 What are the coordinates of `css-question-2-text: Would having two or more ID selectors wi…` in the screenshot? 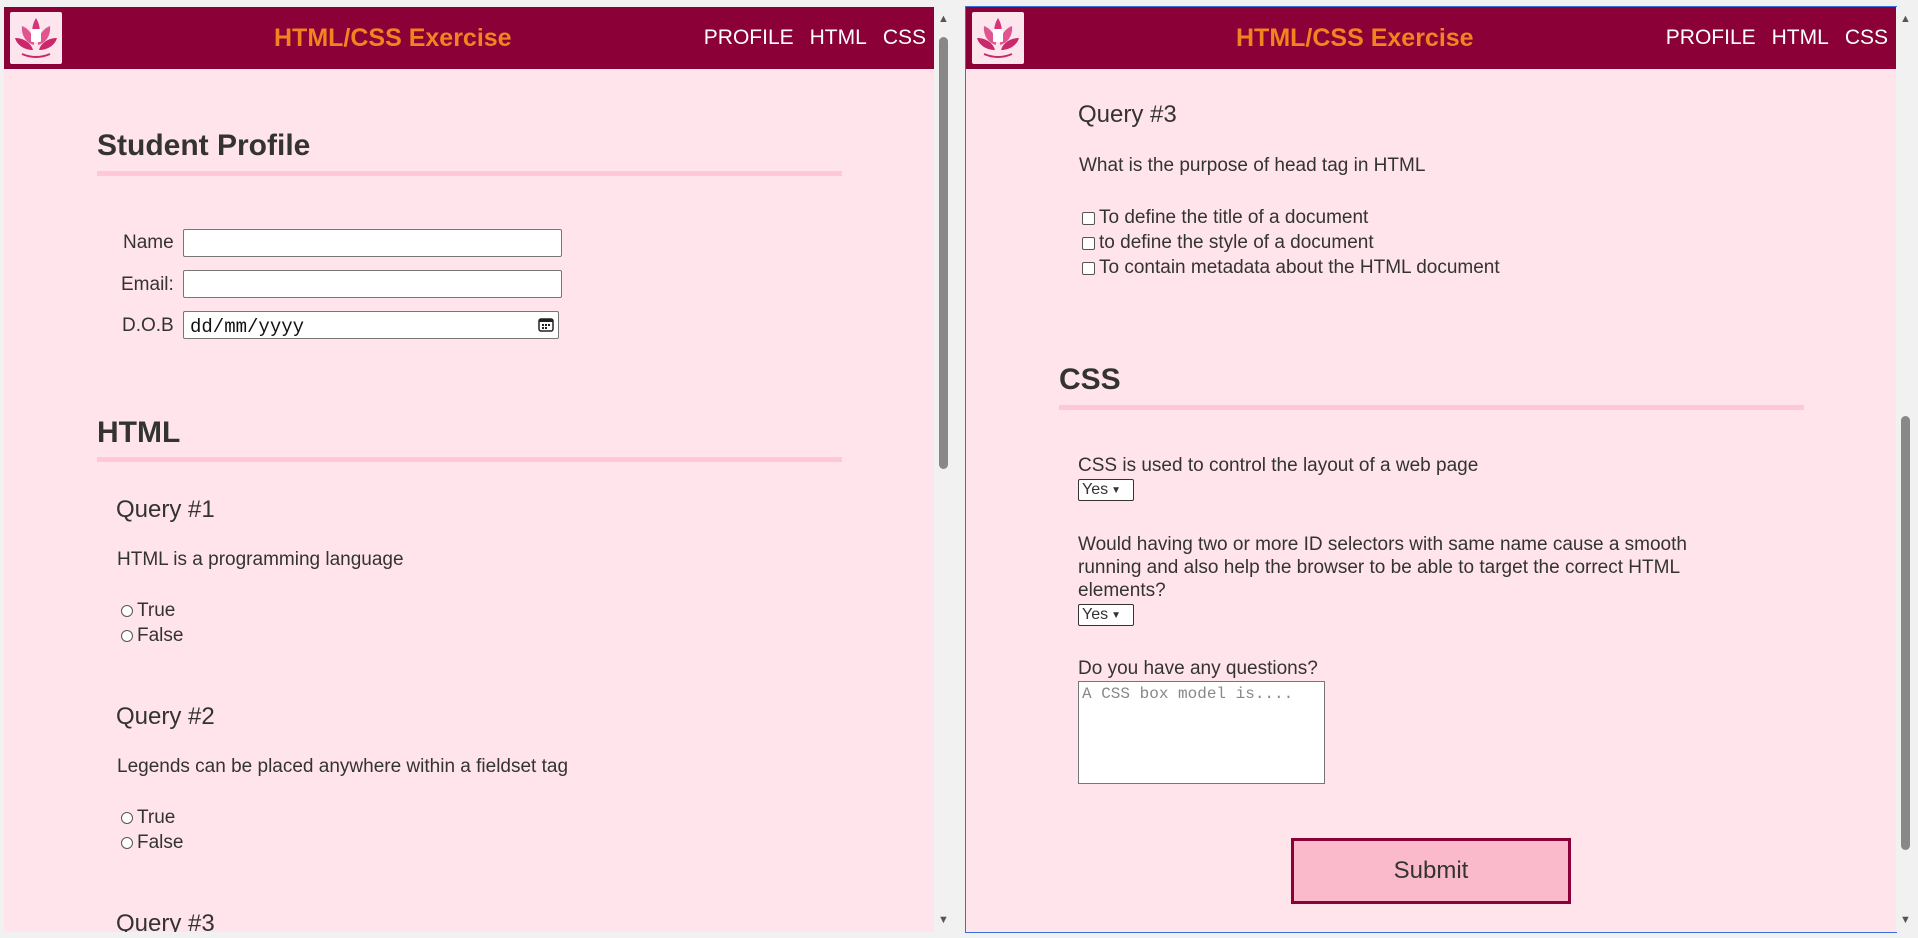 It's located at (1382, 567).